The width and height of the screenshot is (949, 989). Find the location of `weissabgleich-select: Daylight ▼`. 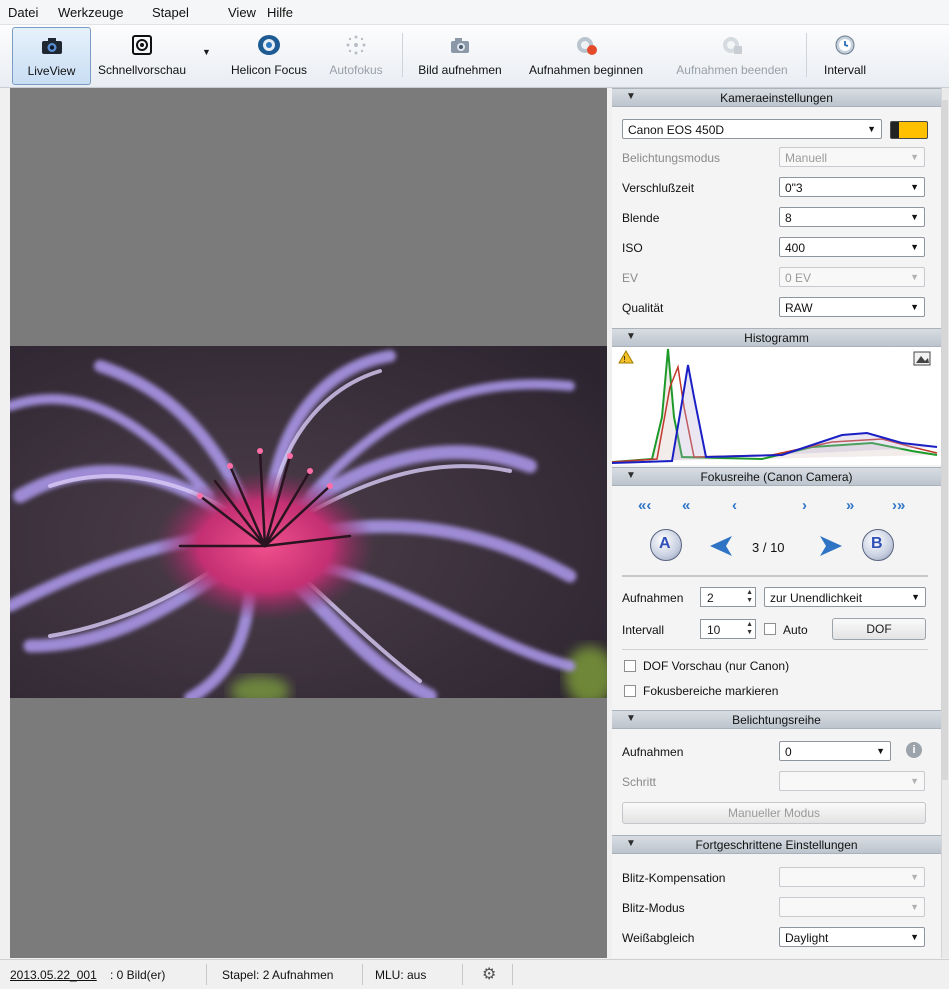

weissabgleich-select: Daylight ▼ is located at coordinates (852, 937).